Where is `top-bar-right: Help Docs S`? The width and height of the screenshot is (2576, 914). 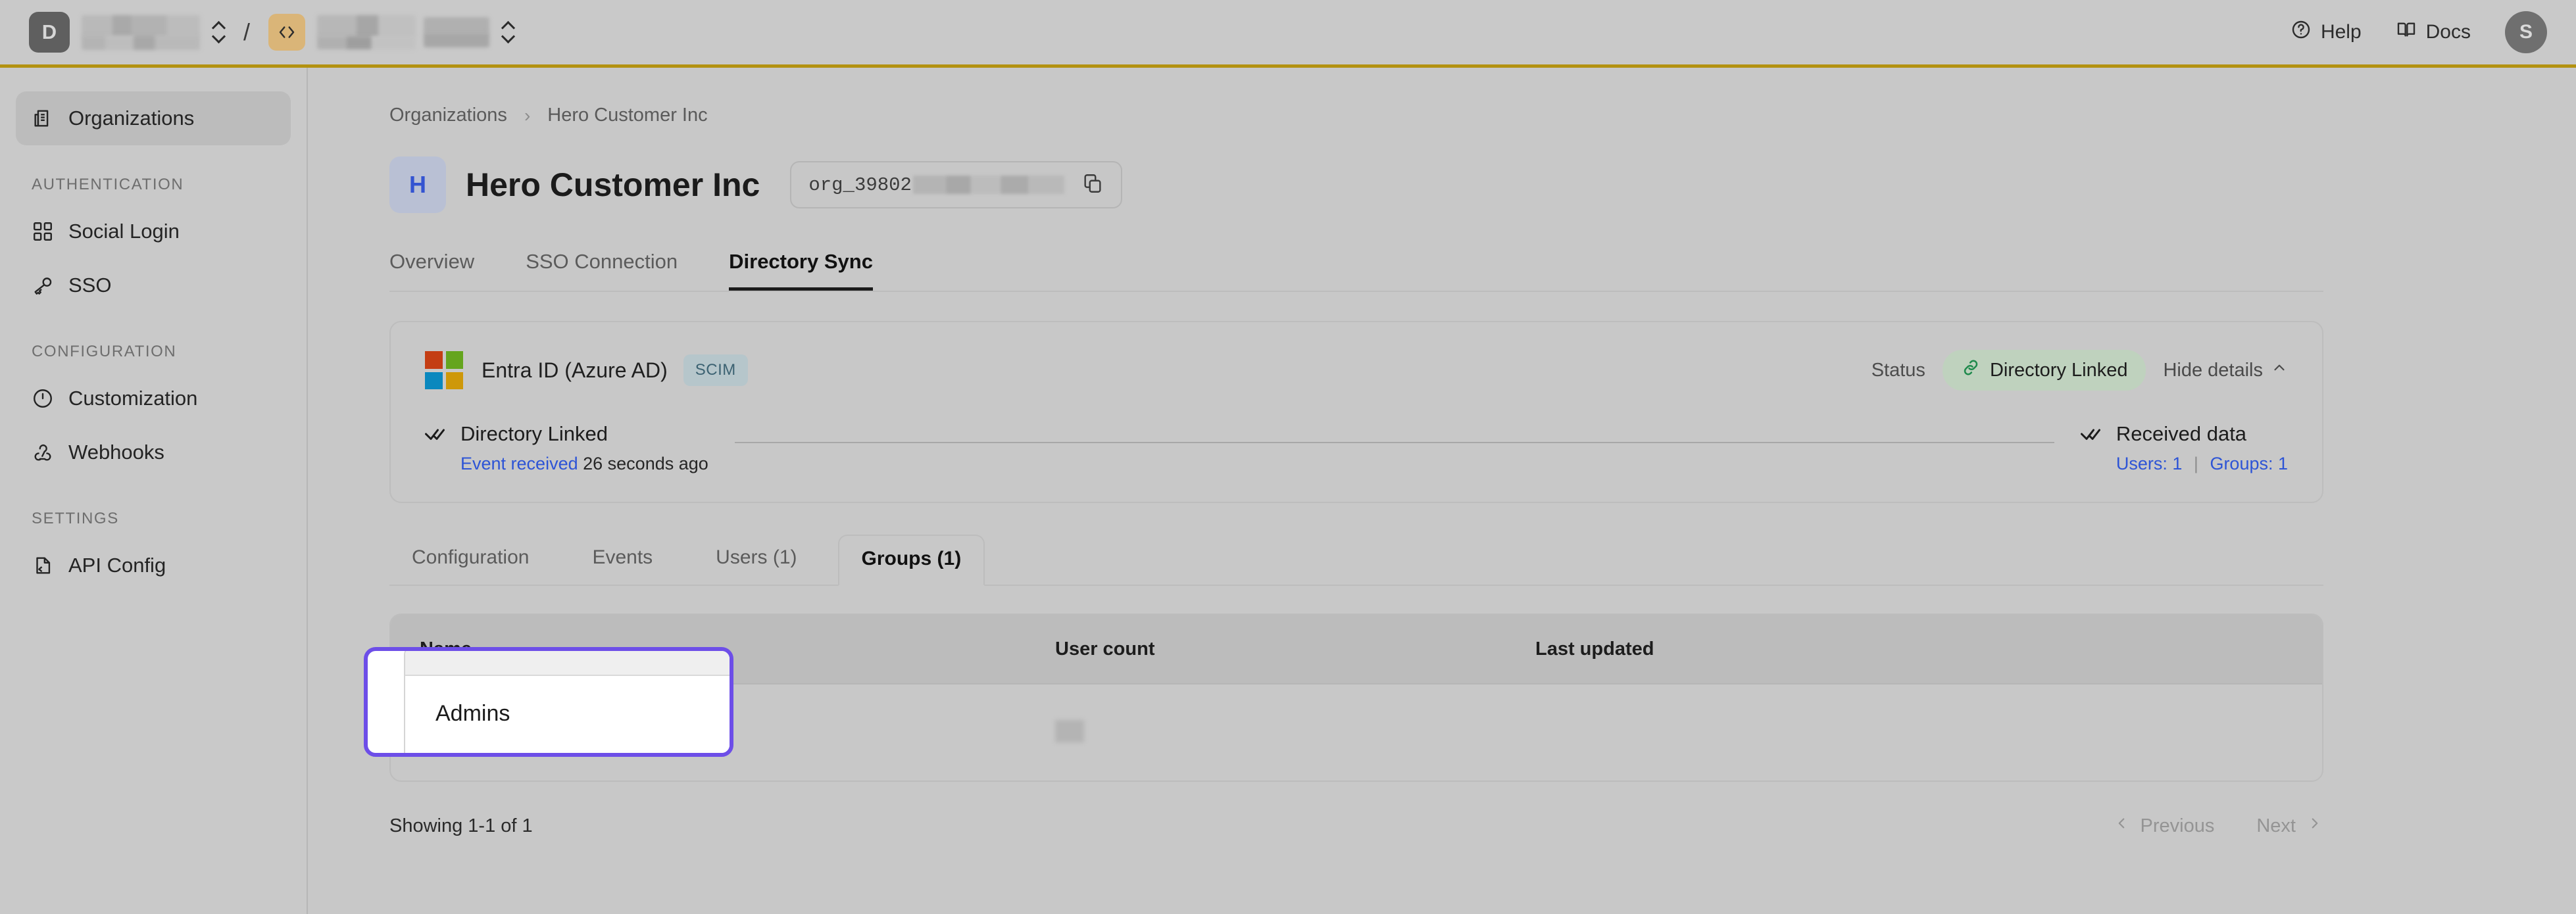
top-bar-right: Help Docs S is located at coordinates (2433, 32).